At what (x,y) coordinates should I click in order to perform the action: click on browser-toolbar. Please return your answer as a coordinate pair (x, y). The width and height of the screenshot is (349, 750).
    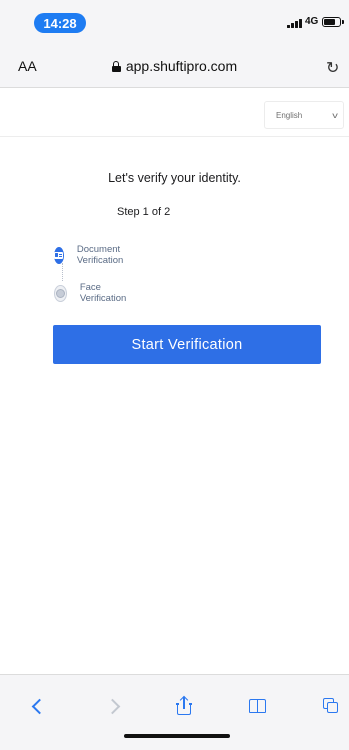
    Looking at the image, I should click on (174, 712).